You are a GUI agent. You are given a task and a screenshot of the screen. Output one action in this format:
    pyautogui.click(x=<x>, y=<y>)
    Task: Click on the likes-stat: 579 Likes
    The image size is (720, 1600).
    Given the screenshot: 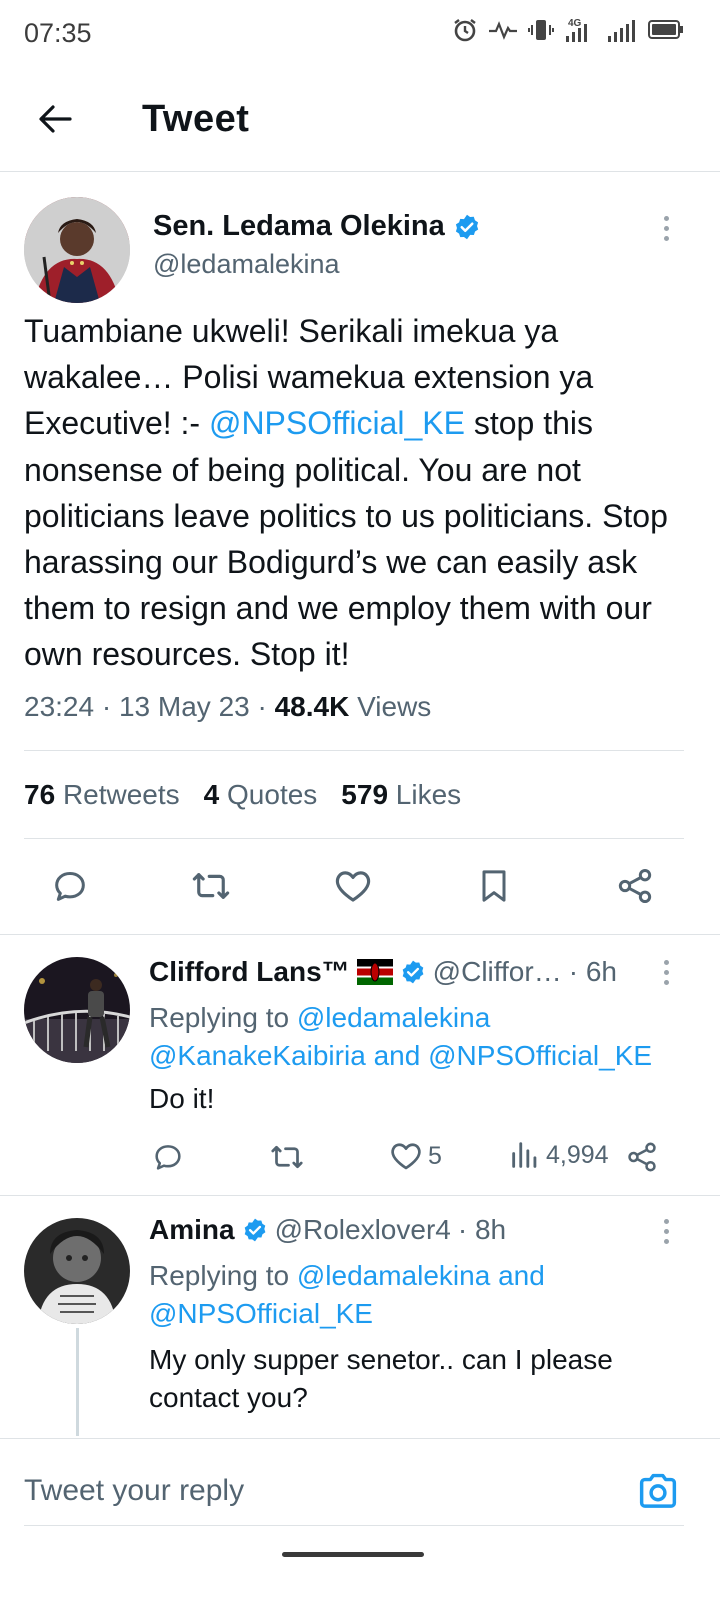 What is the action you would take?
    pyautogui.click(x=401, y=795)
    